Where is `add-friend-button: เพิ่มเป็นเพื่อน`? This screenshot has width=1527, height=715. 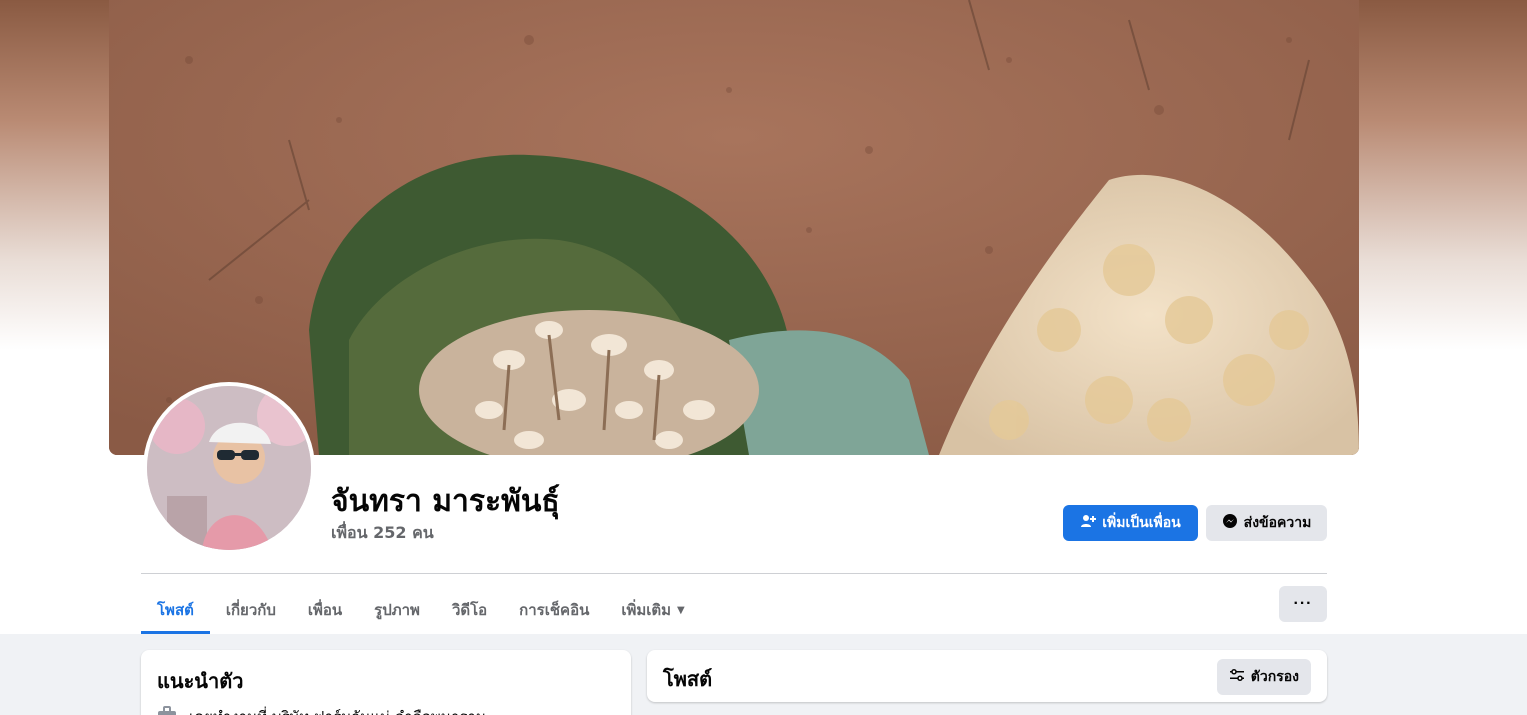
add-friend-button: เพิ่มเป็นเพื่อน is located at coordinates (1130, 523).